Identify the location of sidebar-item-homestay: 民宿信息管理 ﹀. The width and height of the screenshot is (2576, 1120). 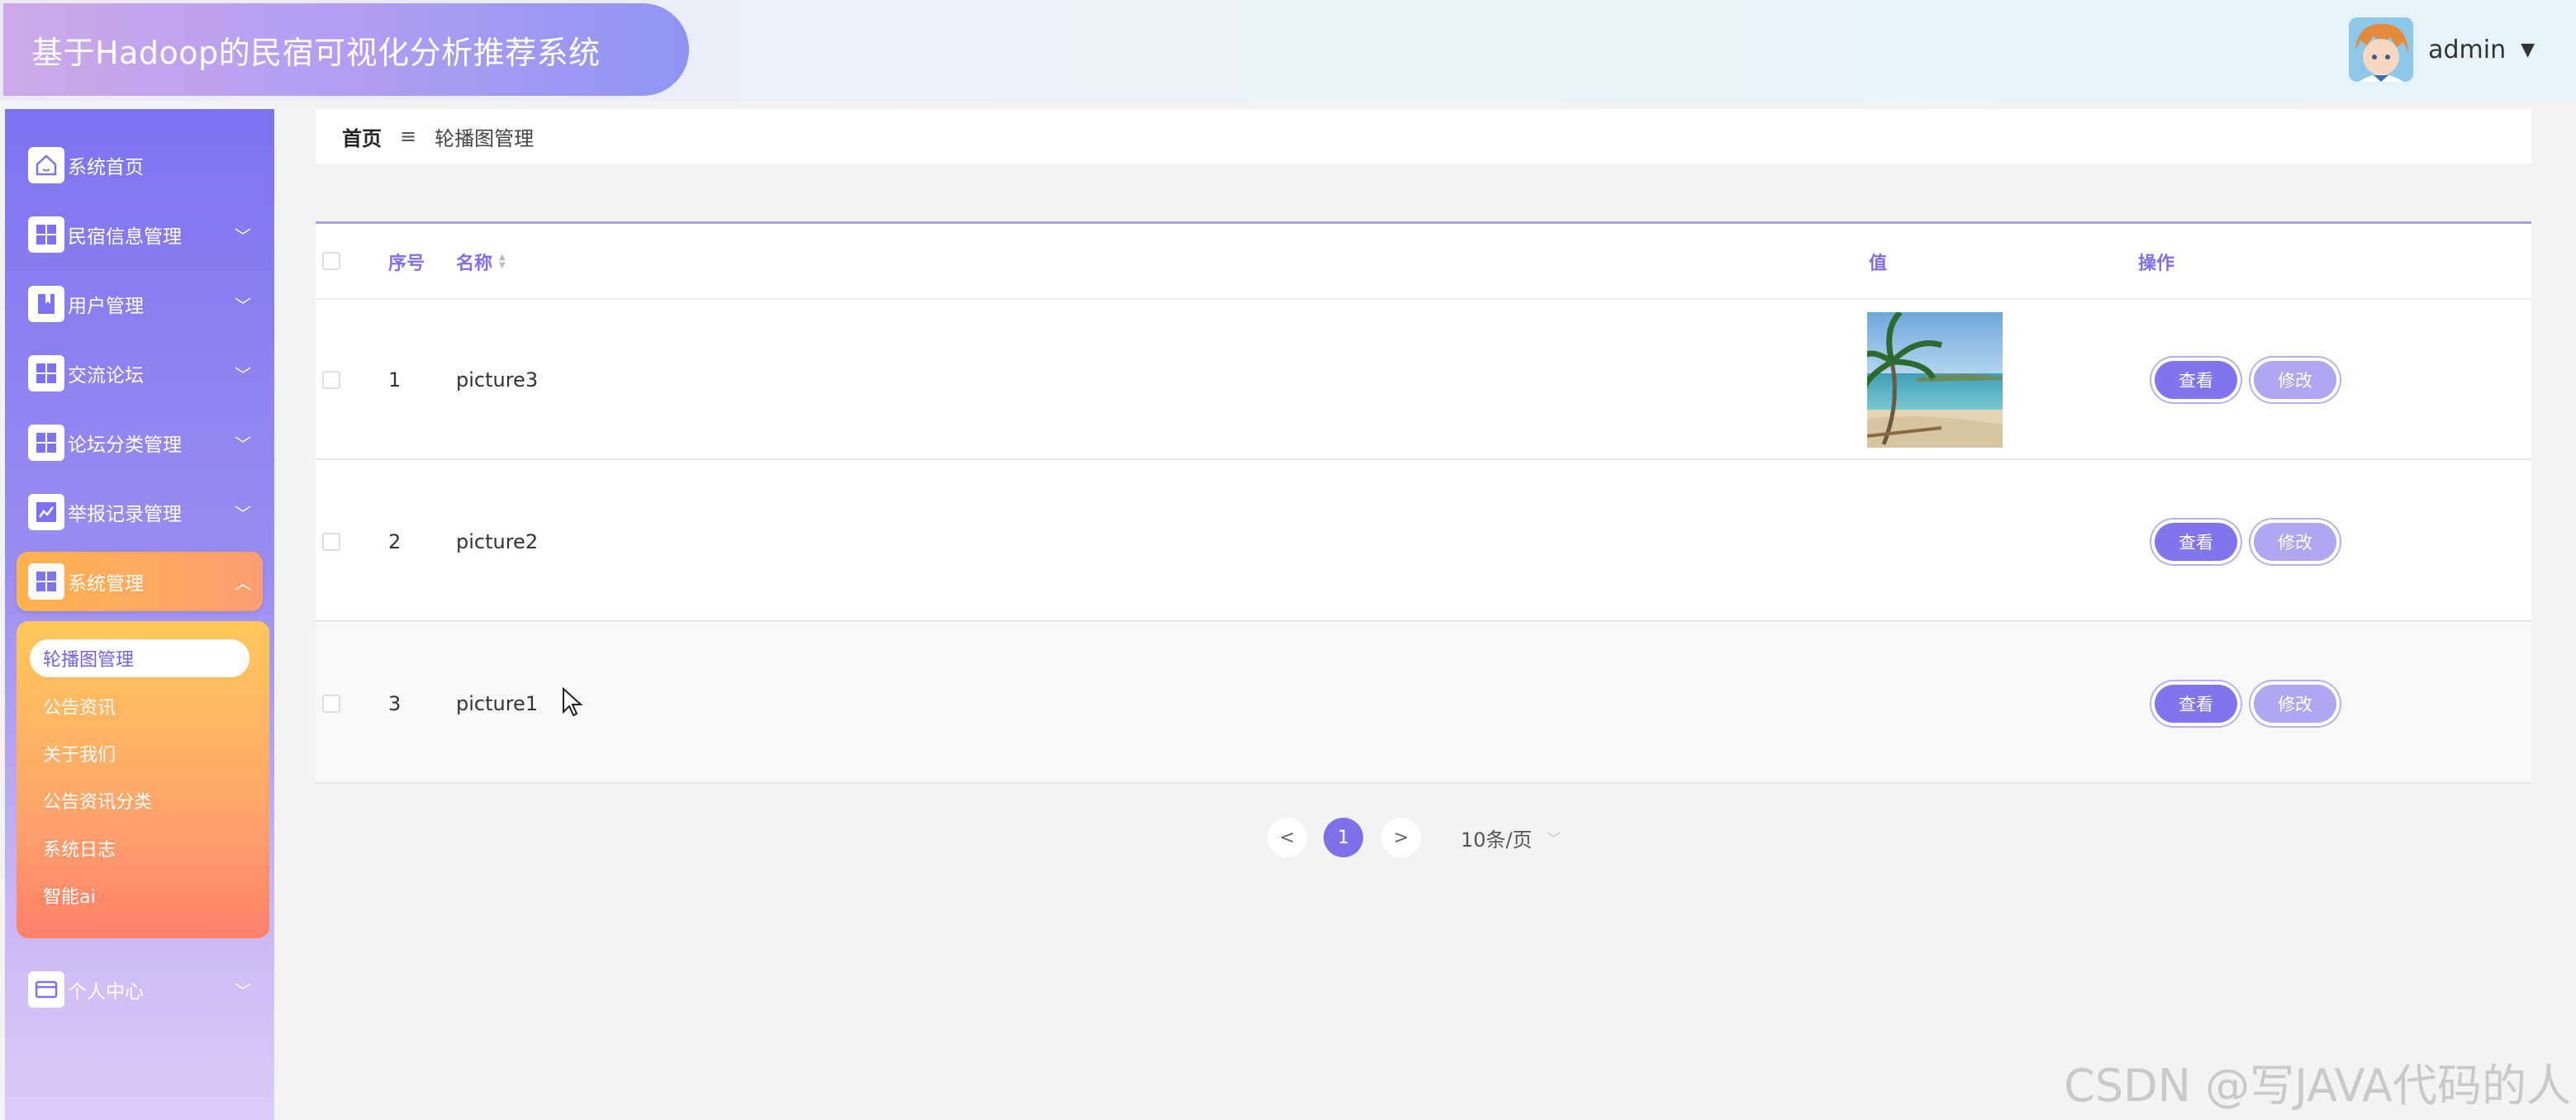
(140, 234).